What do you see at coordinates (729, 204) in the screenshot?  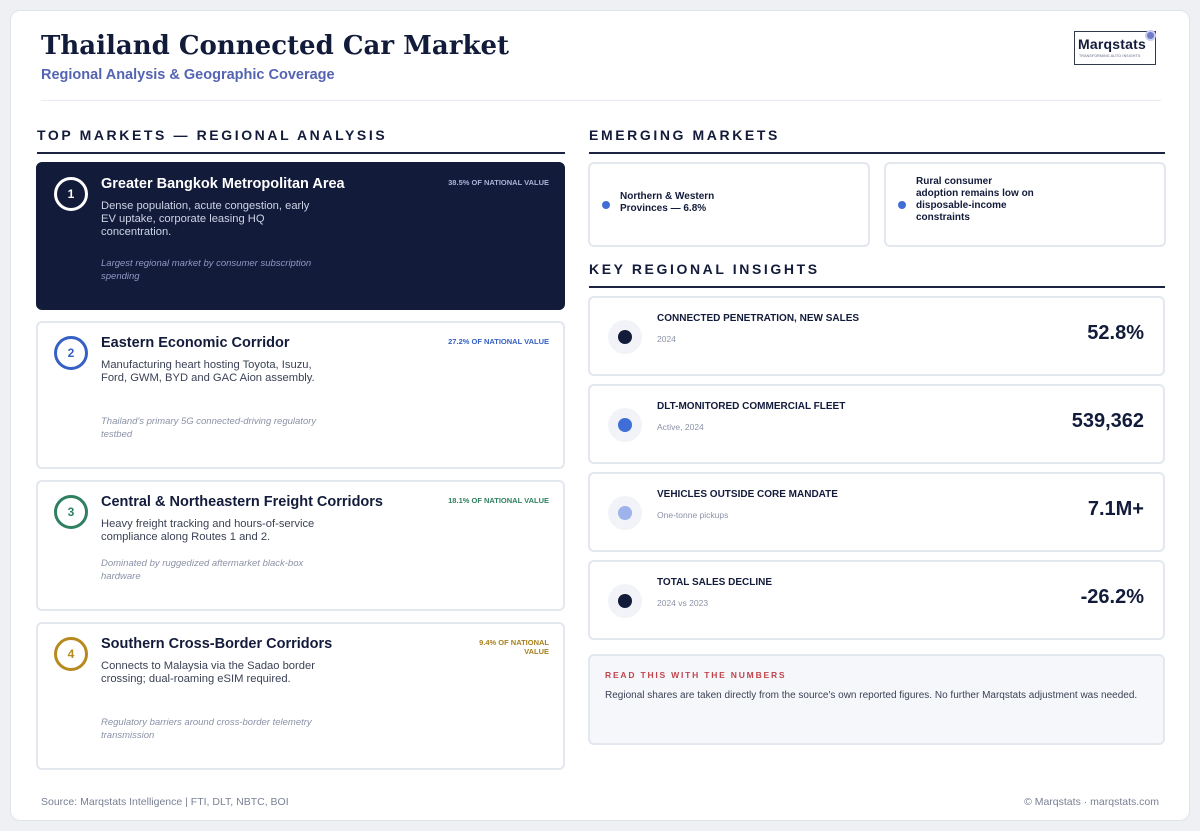 I see `emerging-card-1: Northern & Western Provinces — 6.8%` at bounding box center [729, 204].